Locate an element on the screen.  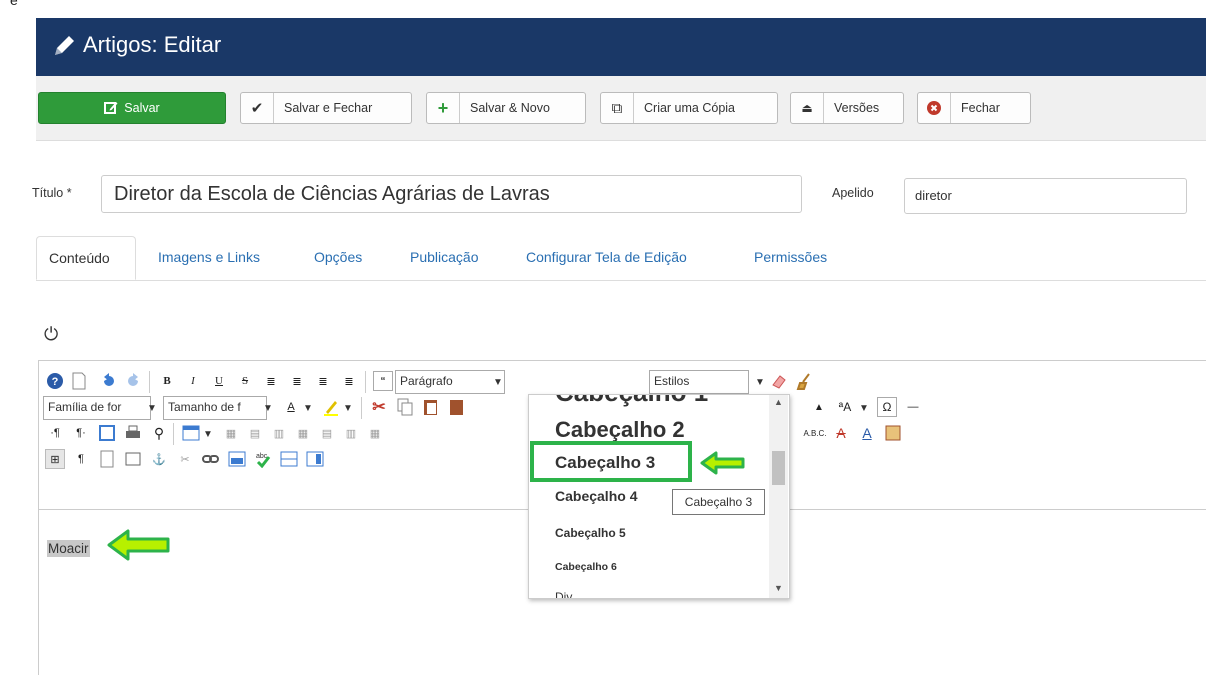
spellcheck-text-icon: A.B.C. is located at coordinates (814, 433).